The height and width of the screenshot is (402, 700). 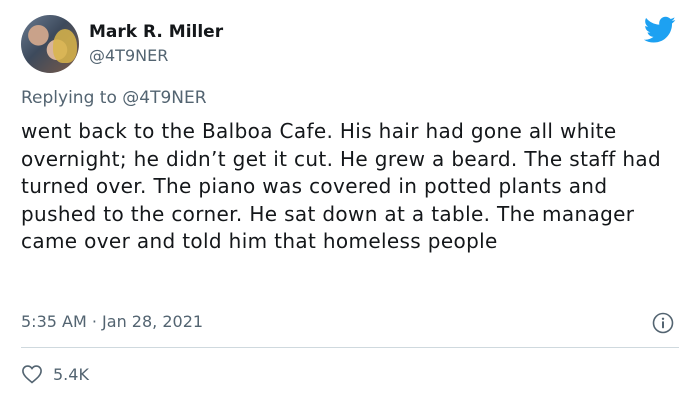 What do you see at coordinates (663, 323) in the screenshot?
I see `info-icon` at bounding box center [663, 323].